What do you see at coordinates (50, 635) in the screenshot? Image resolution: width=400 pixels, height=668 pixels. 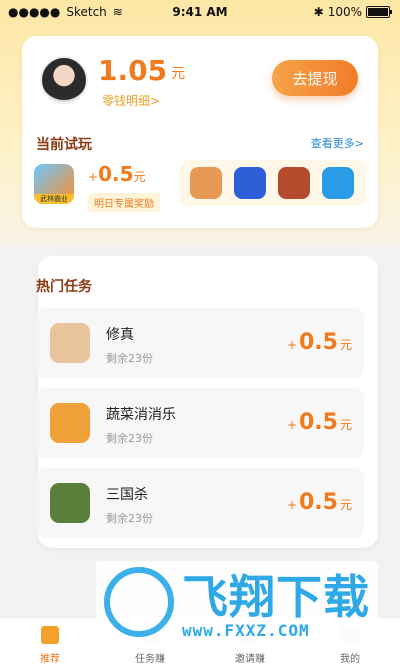 I see `bookmark-icon` at bounding box center [50, 635].